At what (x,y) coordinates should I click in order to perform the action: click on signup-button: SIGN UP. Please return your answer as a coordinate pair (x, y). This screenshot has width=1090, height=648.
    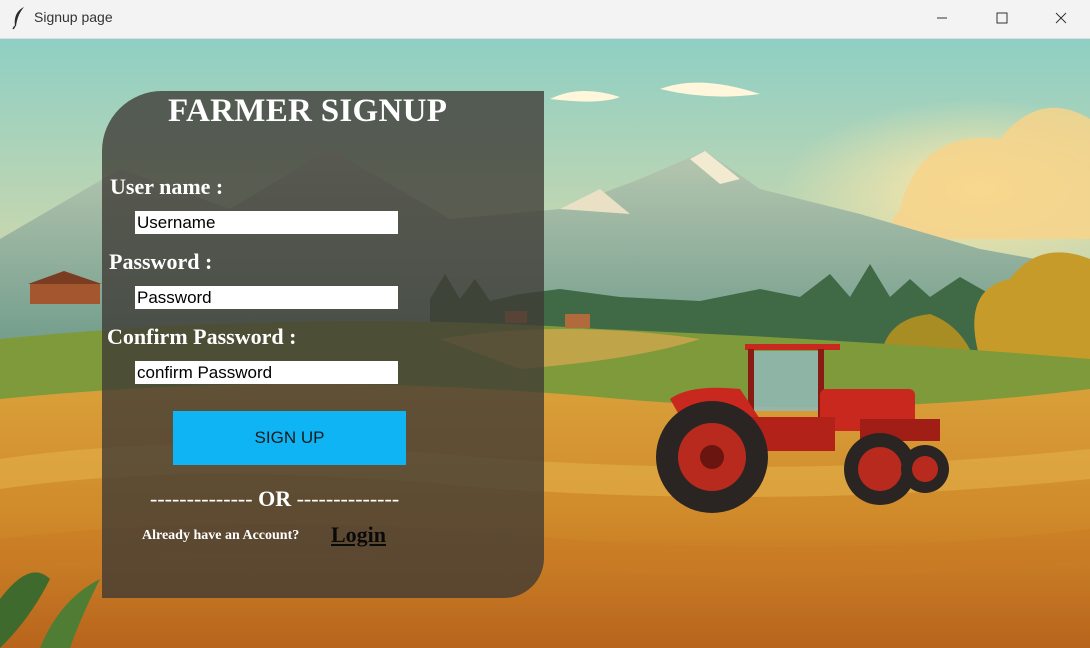
    Looking at the image, I should click on (289, 438).